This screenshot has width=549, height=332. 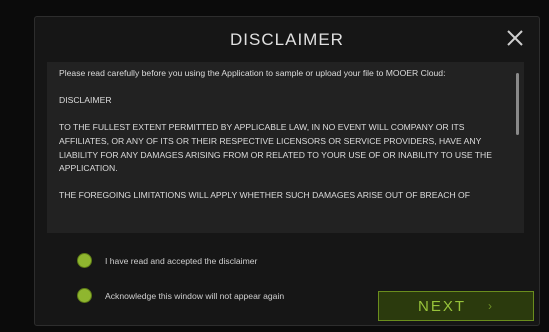 What do you see at coordinates (85, 100) in the screenshot?
I see `disclaimer-paragraph: DISCLAIMER` at bounding box center [85, 100].